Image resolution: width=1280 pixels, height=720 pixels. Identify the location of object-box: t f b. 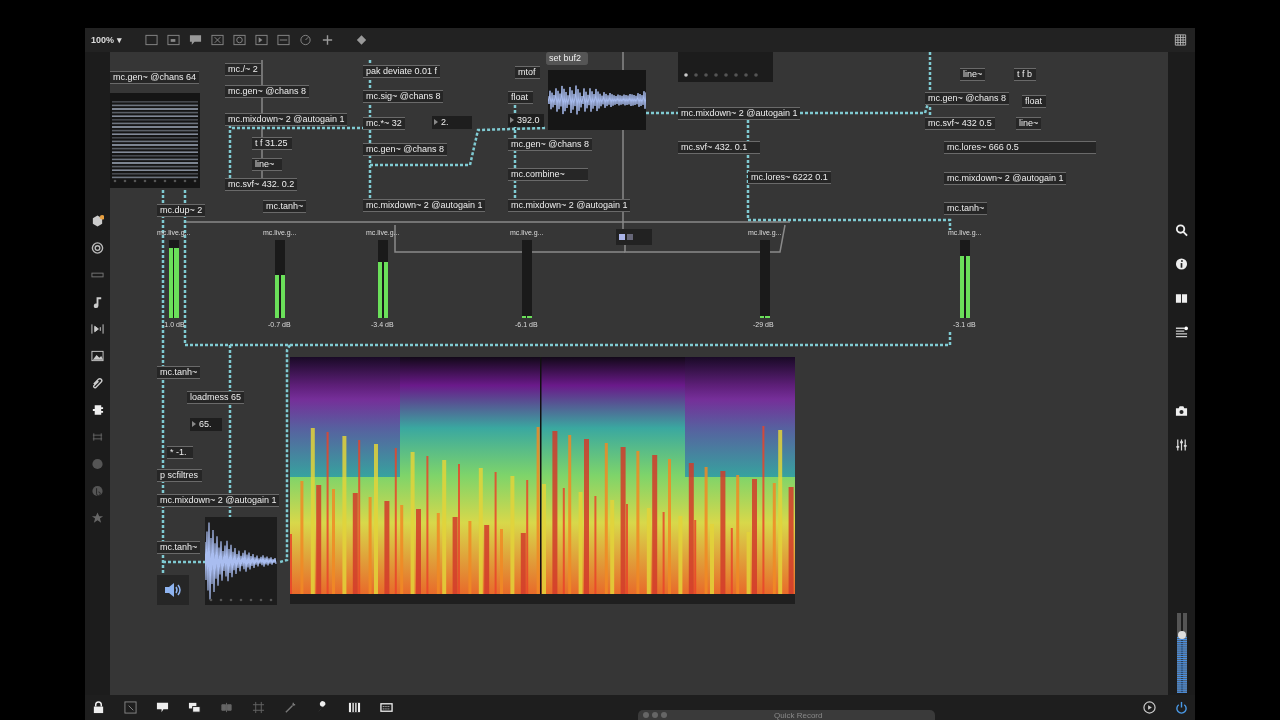
(1025, 74).